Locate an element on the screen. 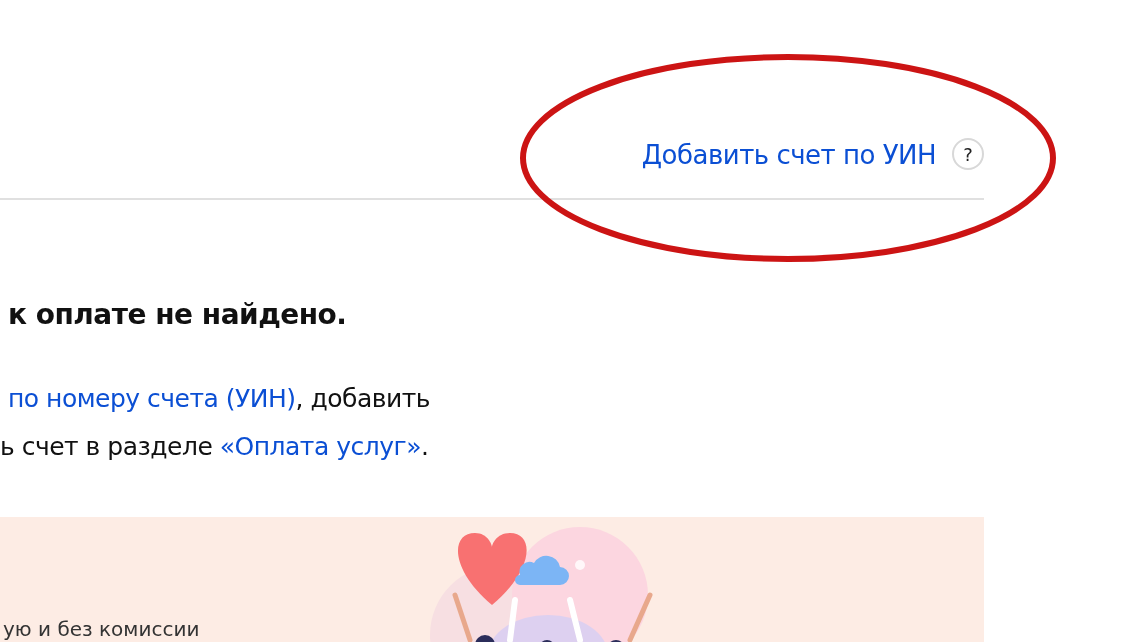 Image resolution: width=1128 pixels, height=642 pixels. add-invoice-link: Добавить счет по УИН is located at coordinates (788, 155).